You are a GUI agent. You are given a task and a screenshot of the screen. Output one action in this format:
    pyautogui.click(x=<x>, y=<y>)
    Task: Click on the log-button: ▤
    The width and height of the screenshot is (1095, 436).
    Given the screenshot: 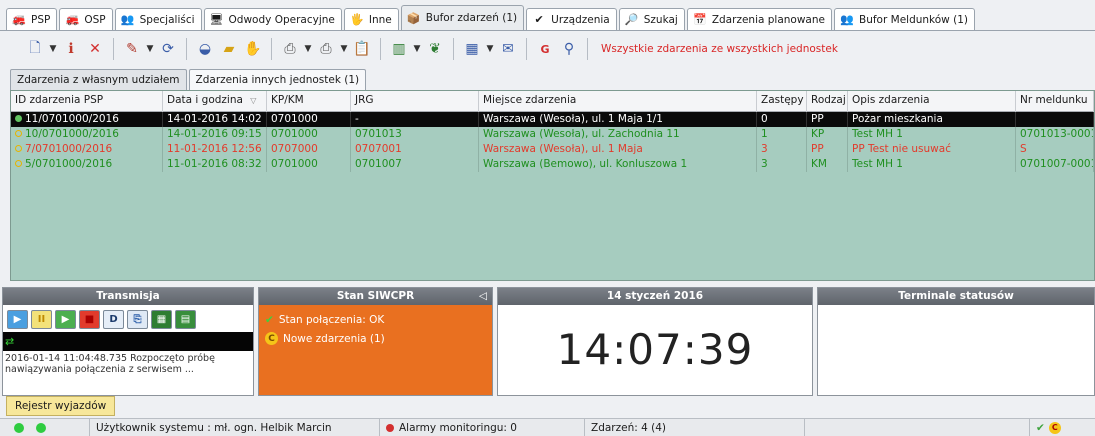 What is the action you would take?
    pyautogui.click(x=185, y=319)
    